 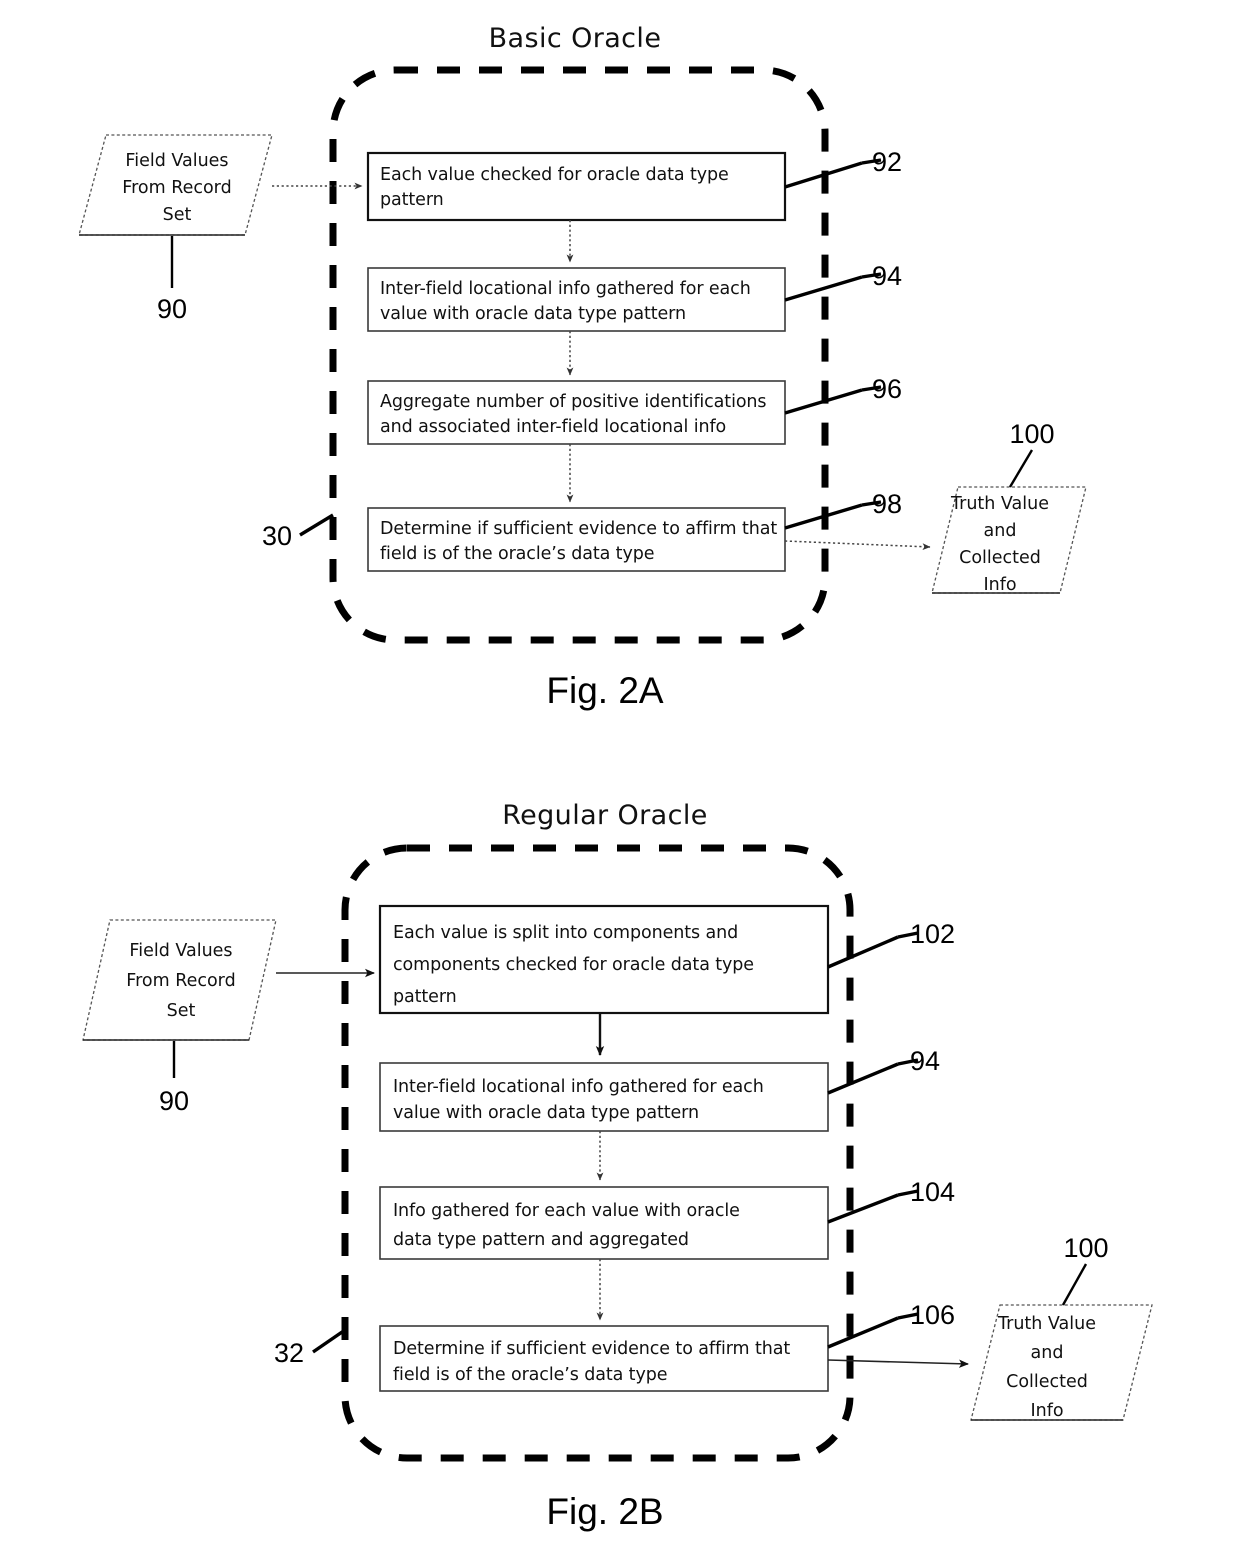 What do you see at coordinates (575, 38) in the screenshot?
I see `figure-2a-title: Basic Oracle` at bounding box center [575, 38].